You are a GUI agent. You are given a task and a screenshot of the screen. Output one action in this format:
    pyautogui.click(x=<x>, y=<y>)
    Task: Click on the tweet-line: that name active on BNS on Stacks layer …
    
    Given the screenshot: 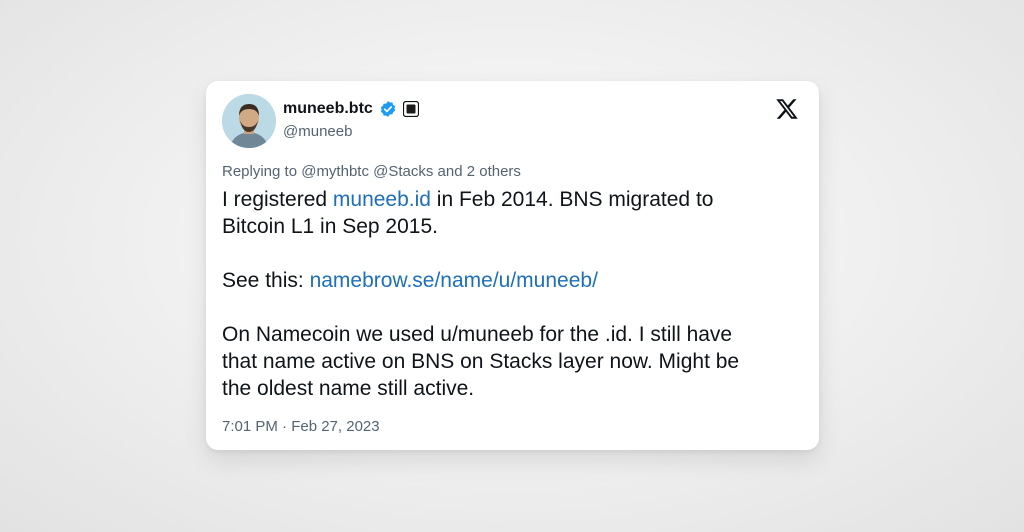 What is the action you would take?
    pyautogui.click(x=481, y=361)
    